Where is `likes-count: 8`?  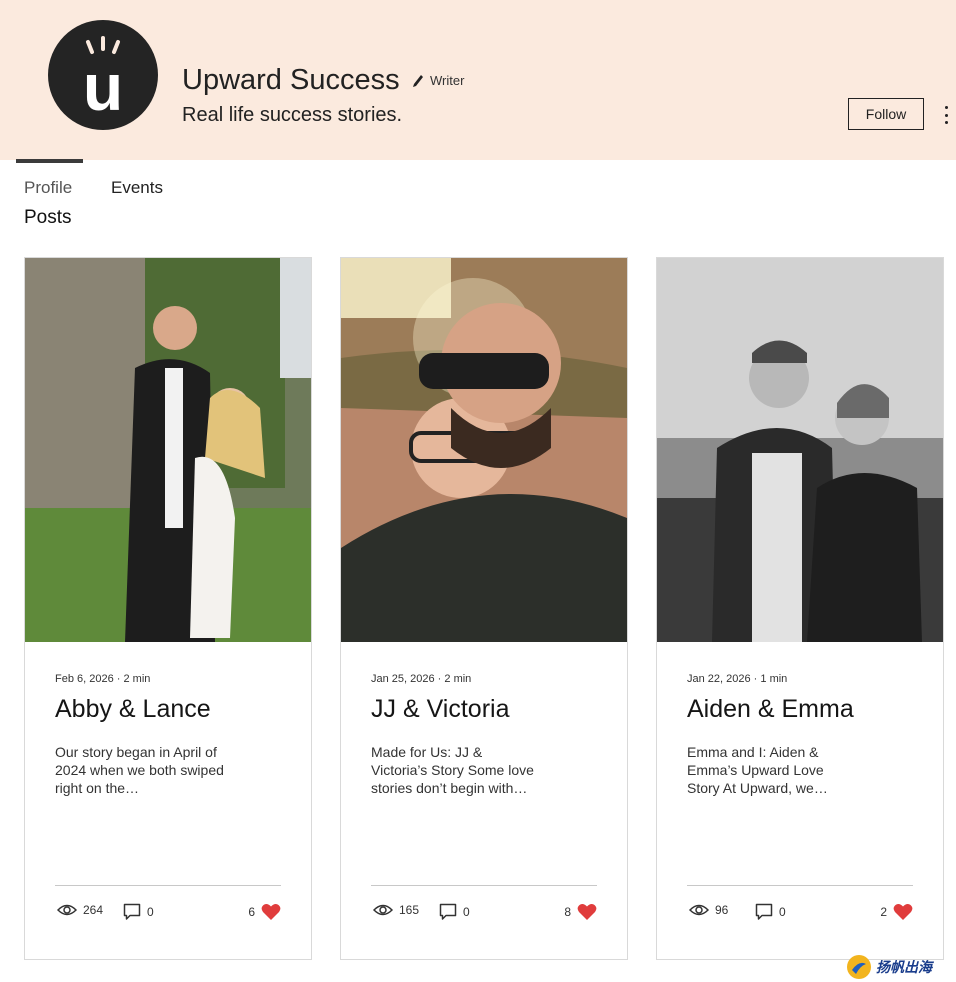 likes-count: 8 is located at coordinates (567, 912).